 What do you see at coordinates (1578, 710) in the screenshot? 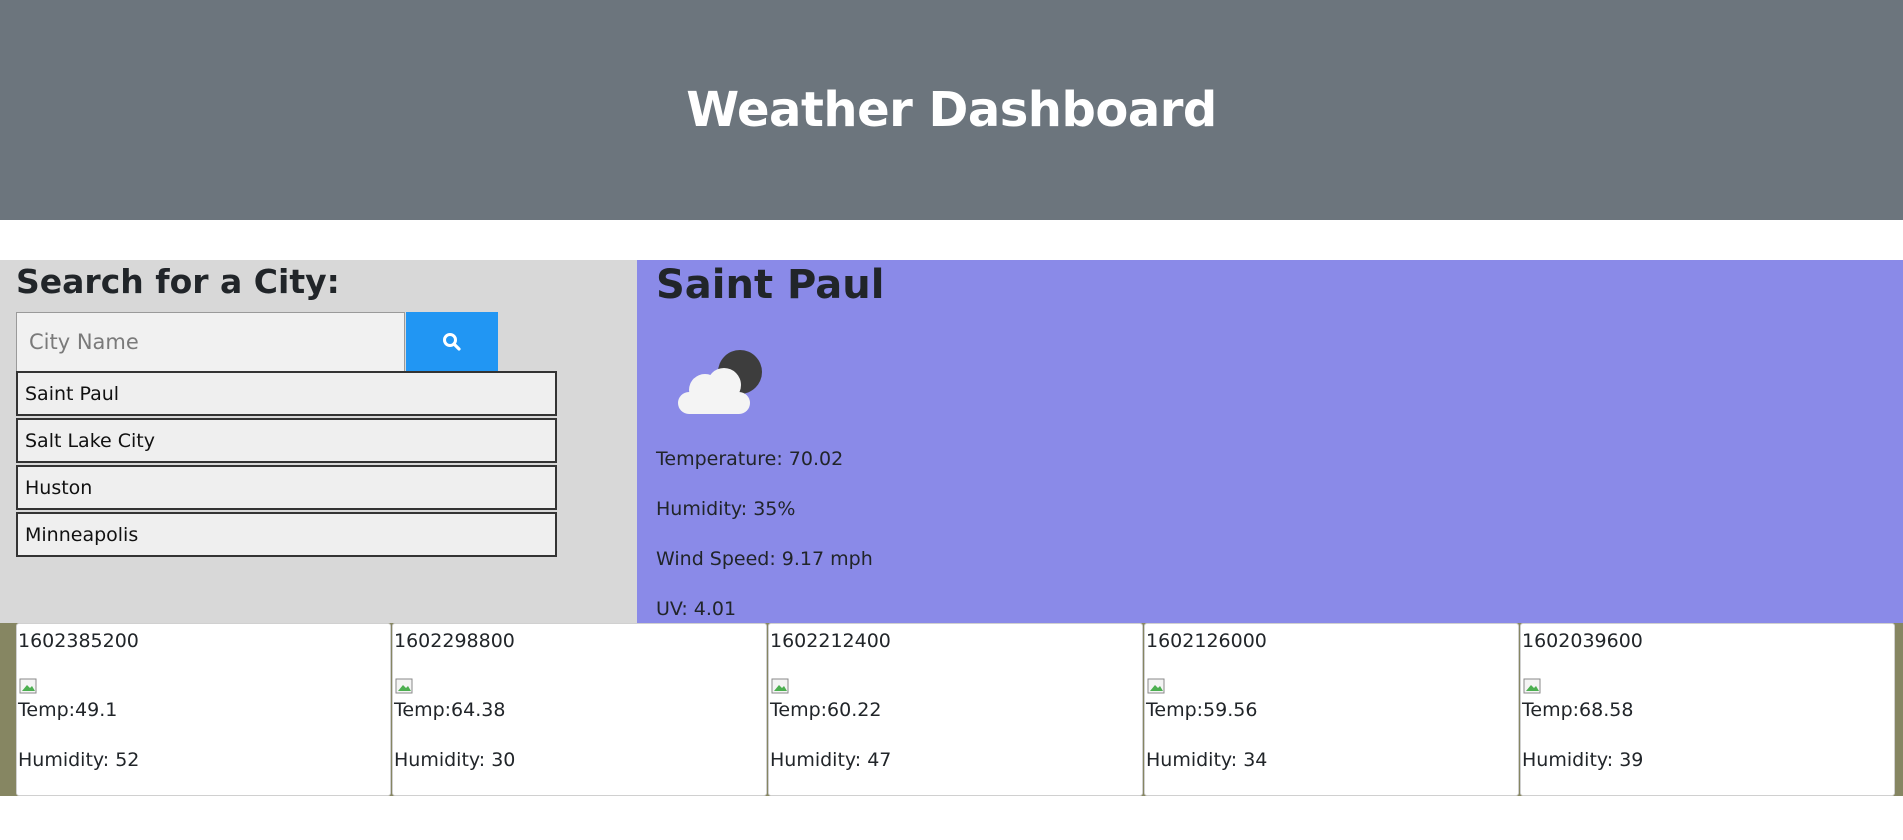
I see `forecast-temp: Temp:68.58` at bounding box center [1578, 710].